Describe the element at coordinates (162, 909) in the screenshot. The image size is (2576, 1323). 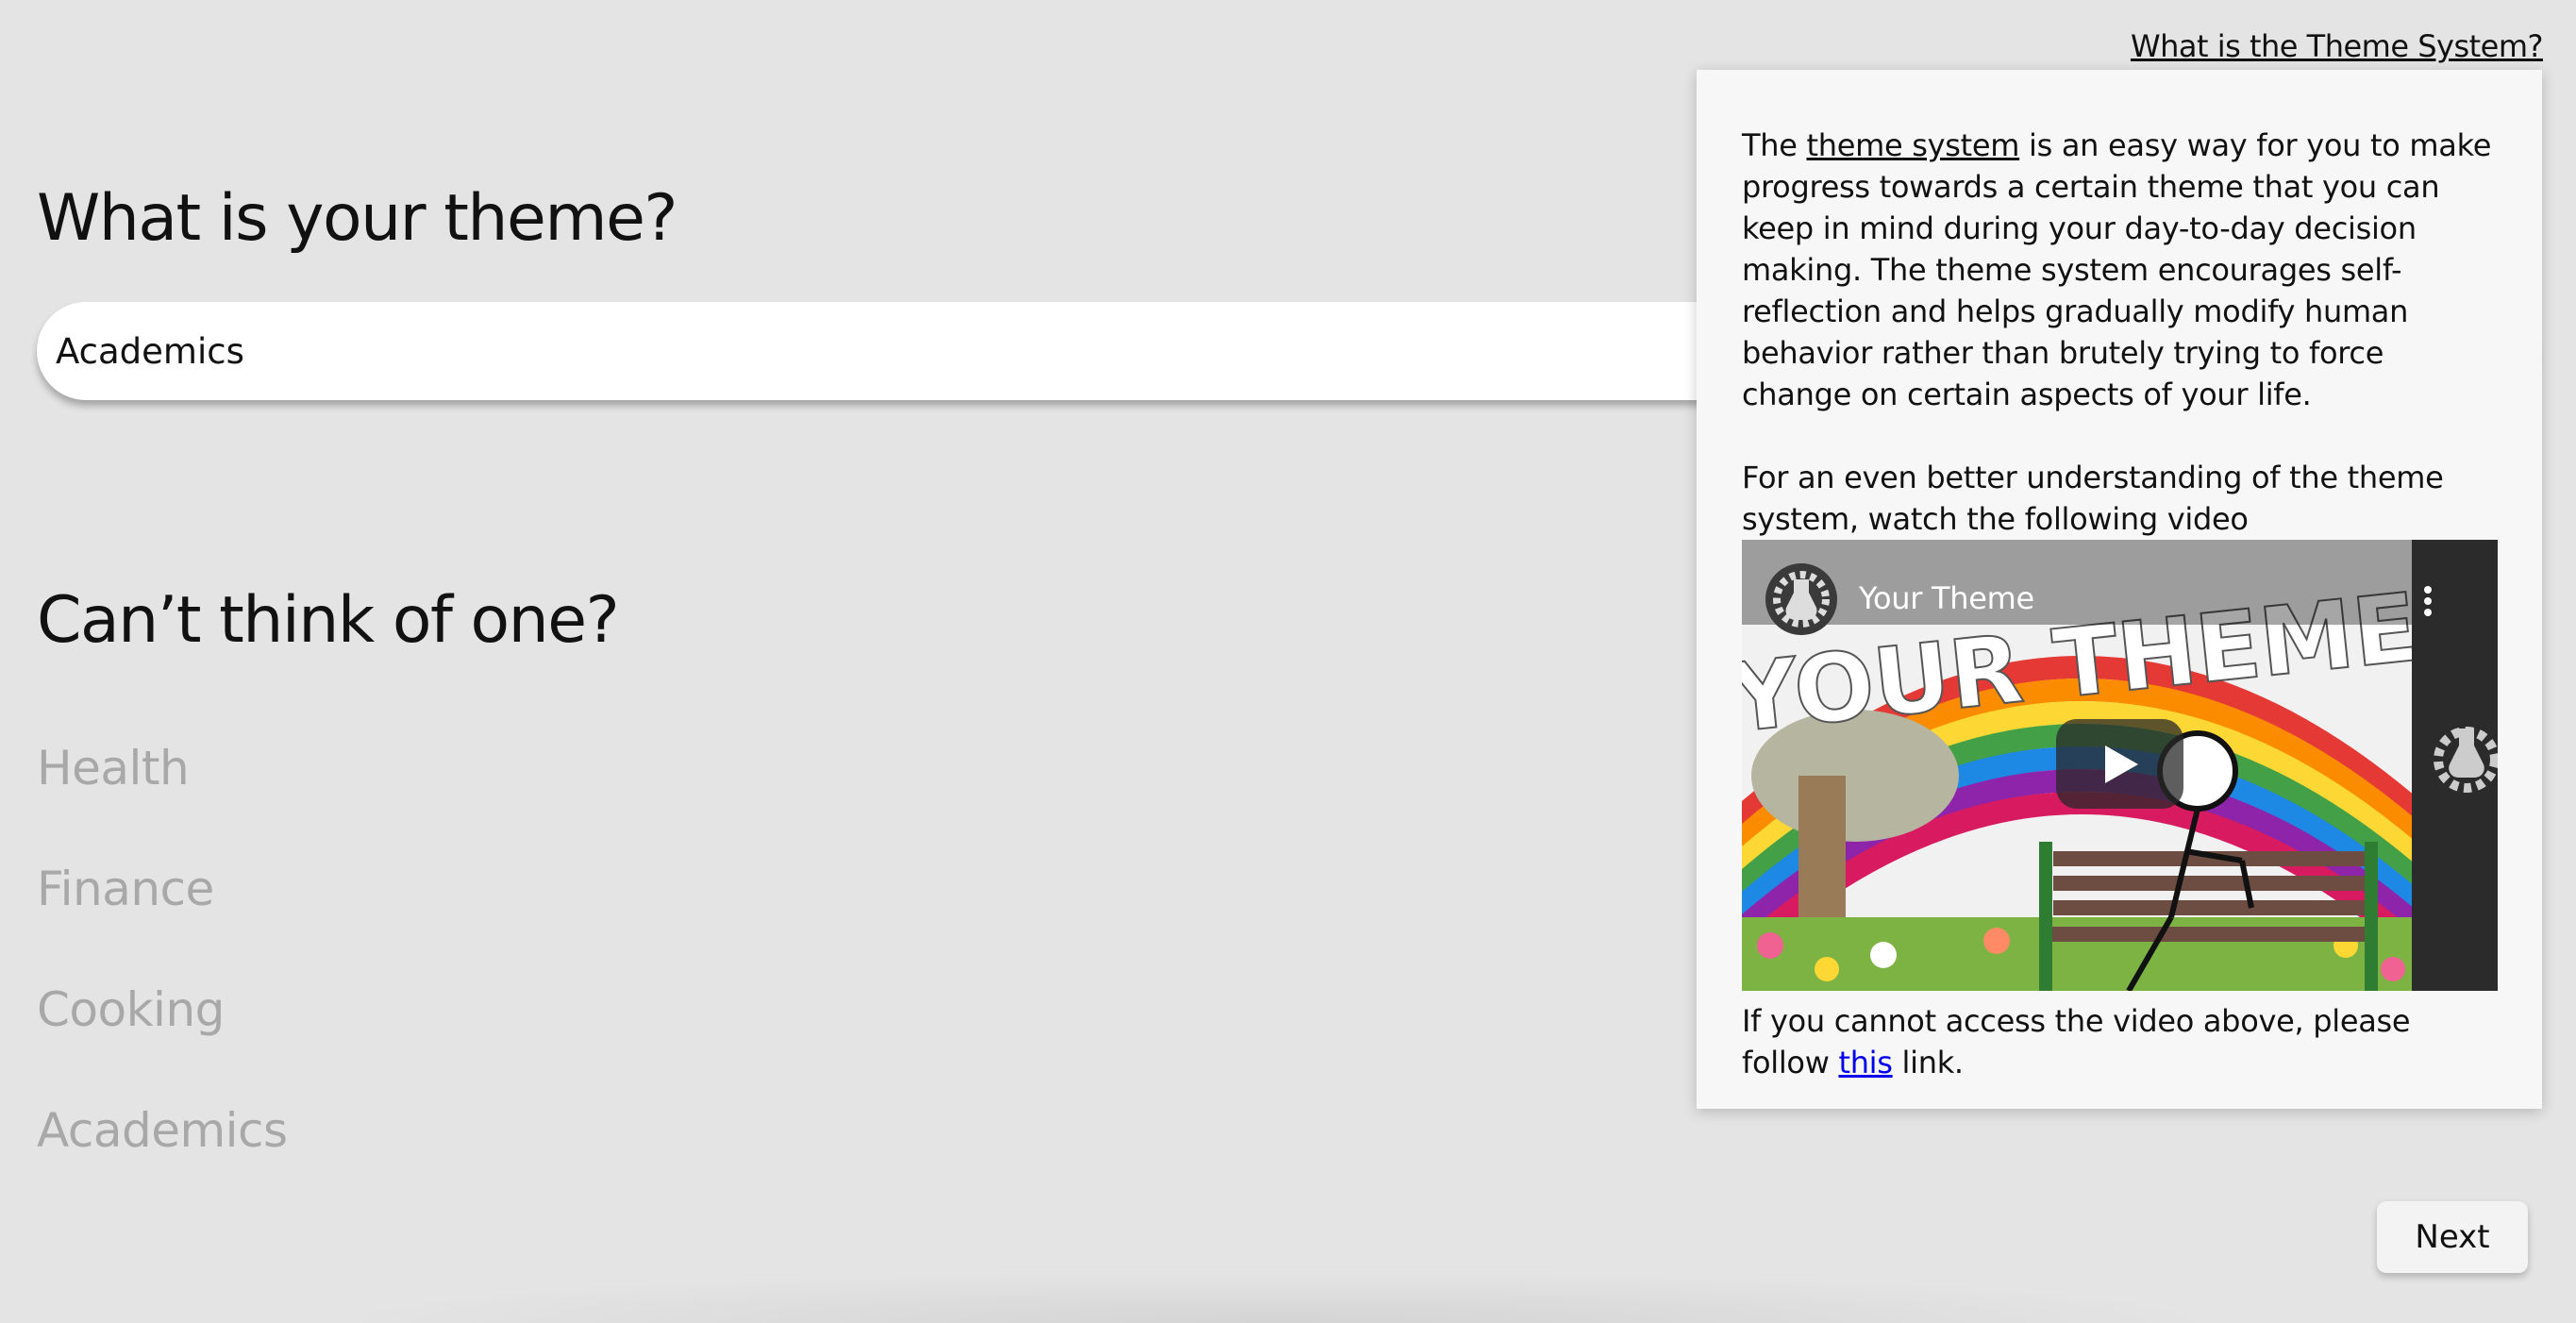
I see `suggestion-finance: Finance` at that location.